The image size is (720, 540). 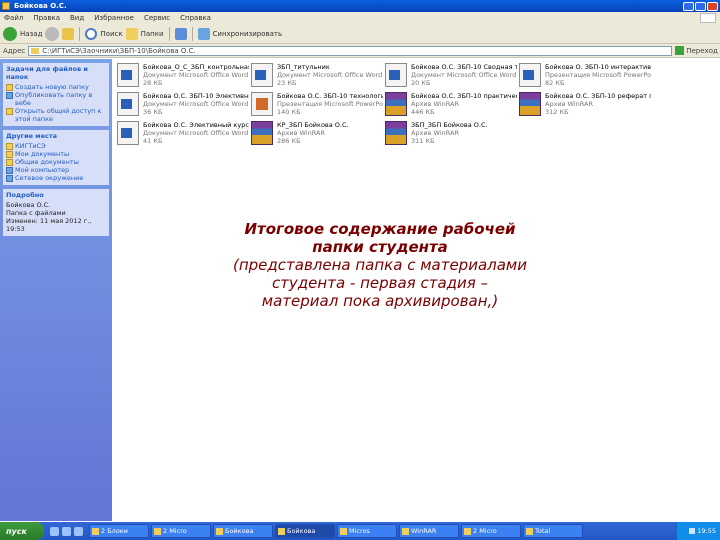 What do you see at coordinates (91, 33) in the screenshot?
I see `search-icon` at bounding box center [91, 33].